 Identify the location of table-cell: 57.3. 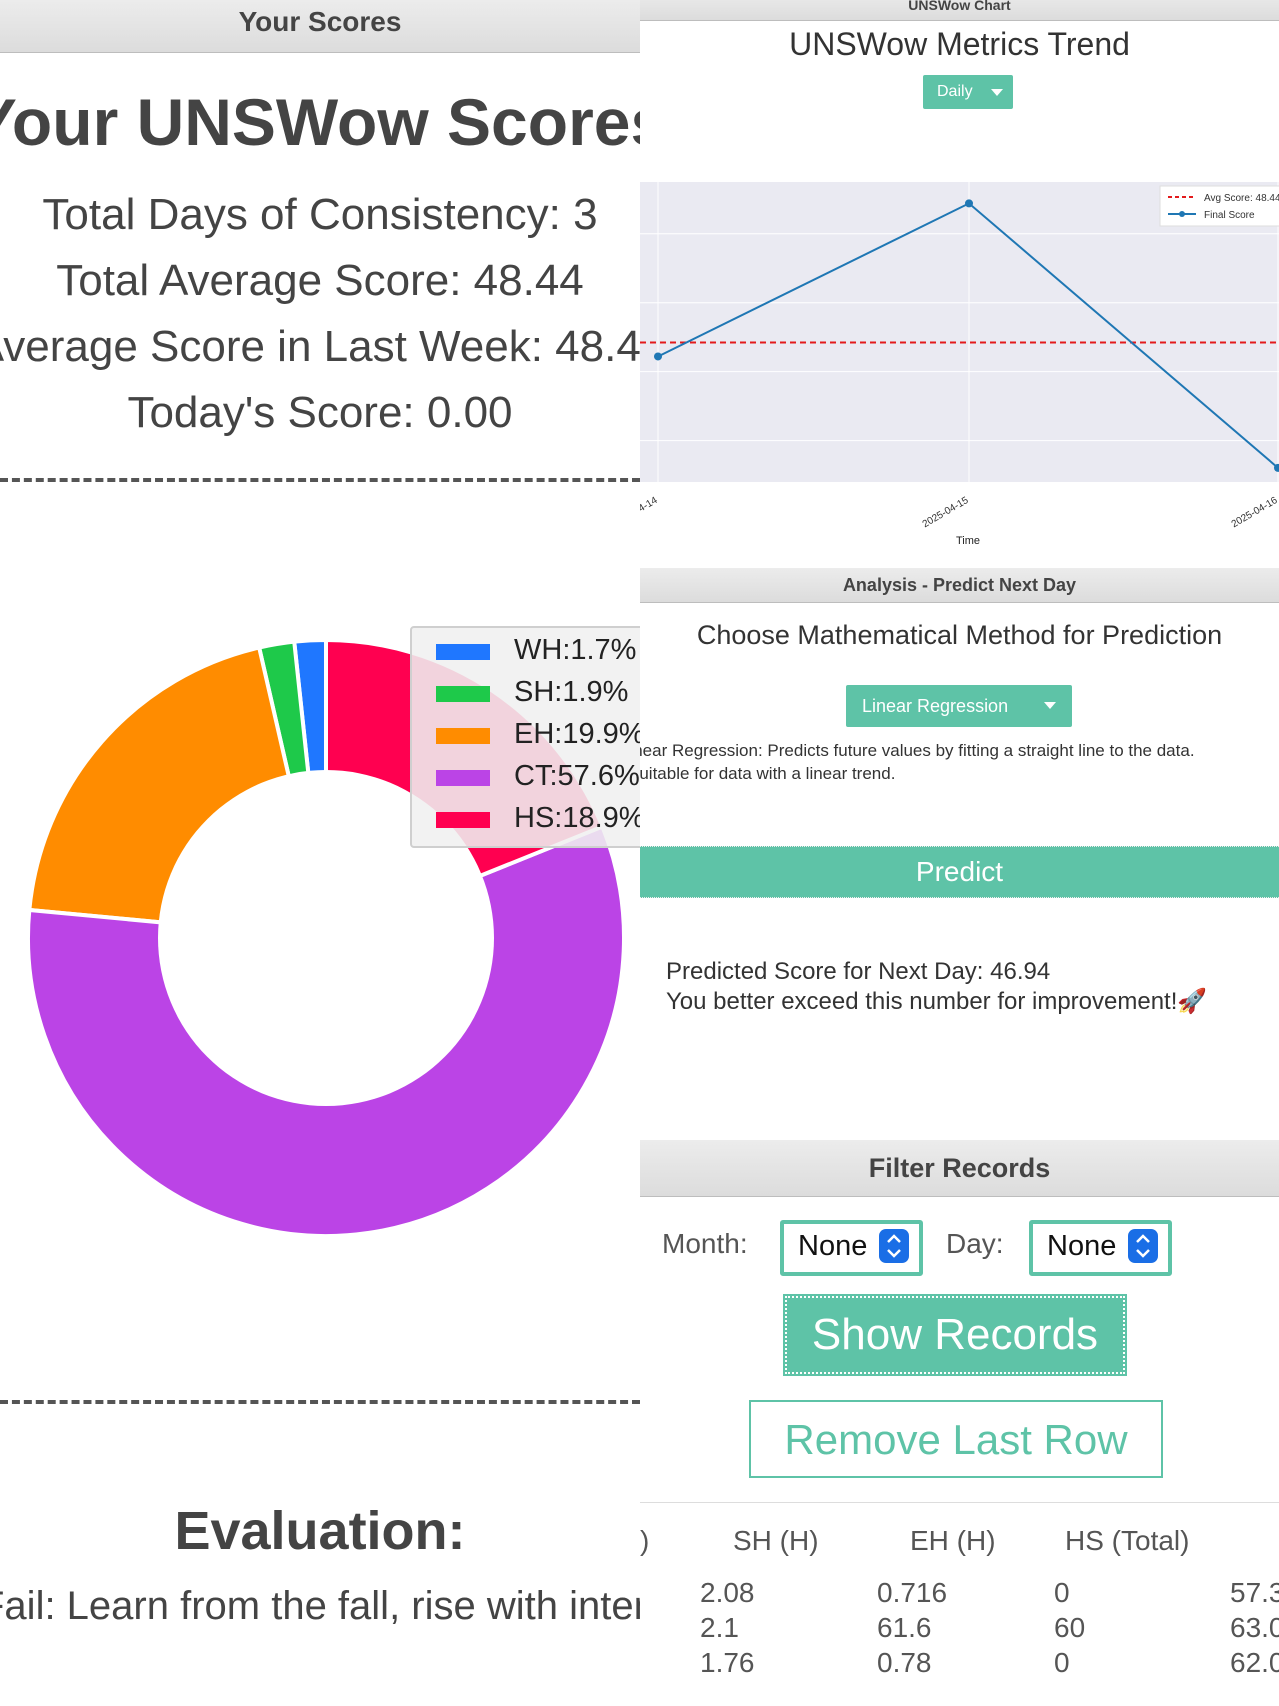
(1254, 1592).